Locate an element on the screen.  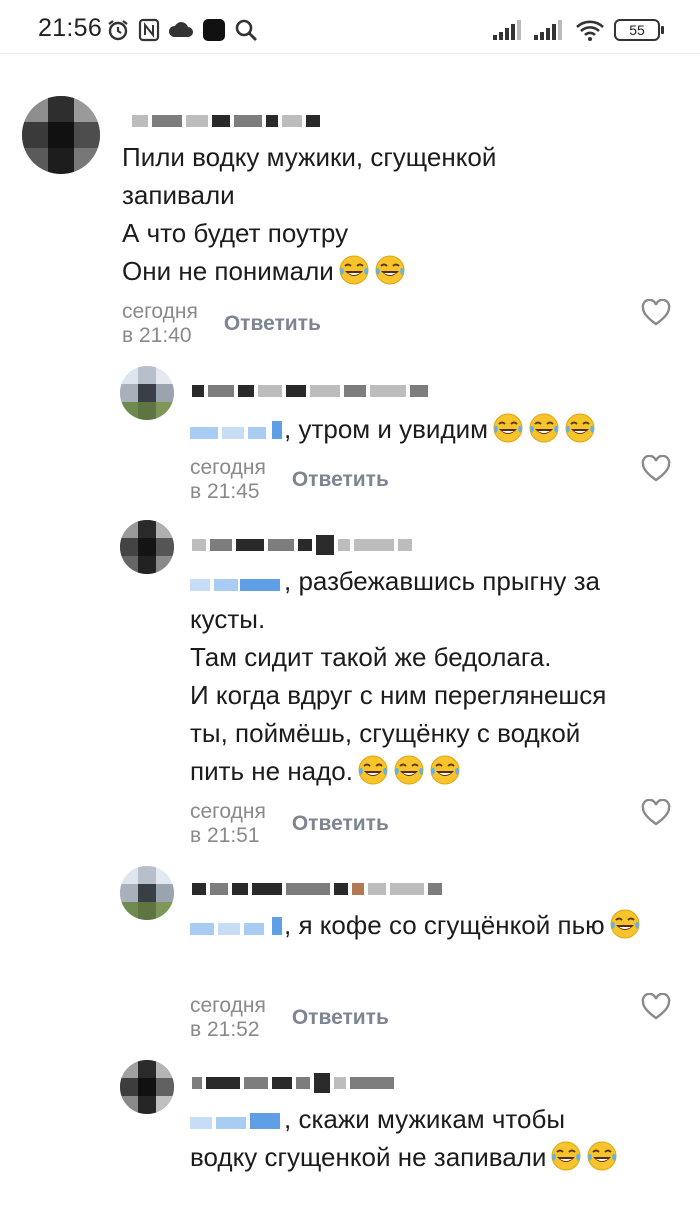
comment-meta: сегодня в 21:51 Ответить is located at coordinates (289, 824).